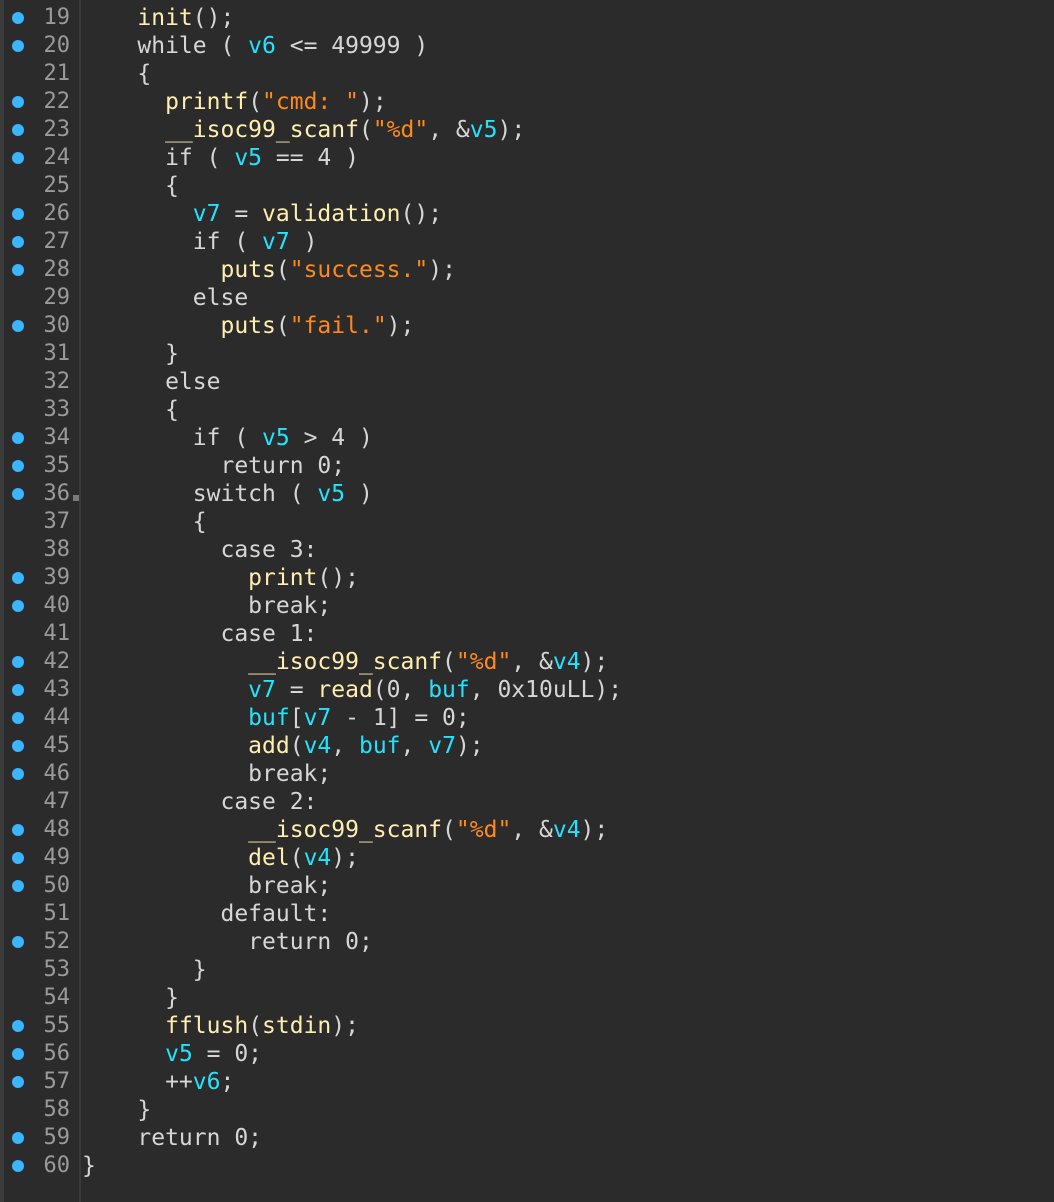 The height and width of the screenshot is (1202, 1054). What do you see at coordinates (527, 1054) in the screenshot?
I see `code-line: 56 v5 = 0;` at bounding box center [527, 1054].